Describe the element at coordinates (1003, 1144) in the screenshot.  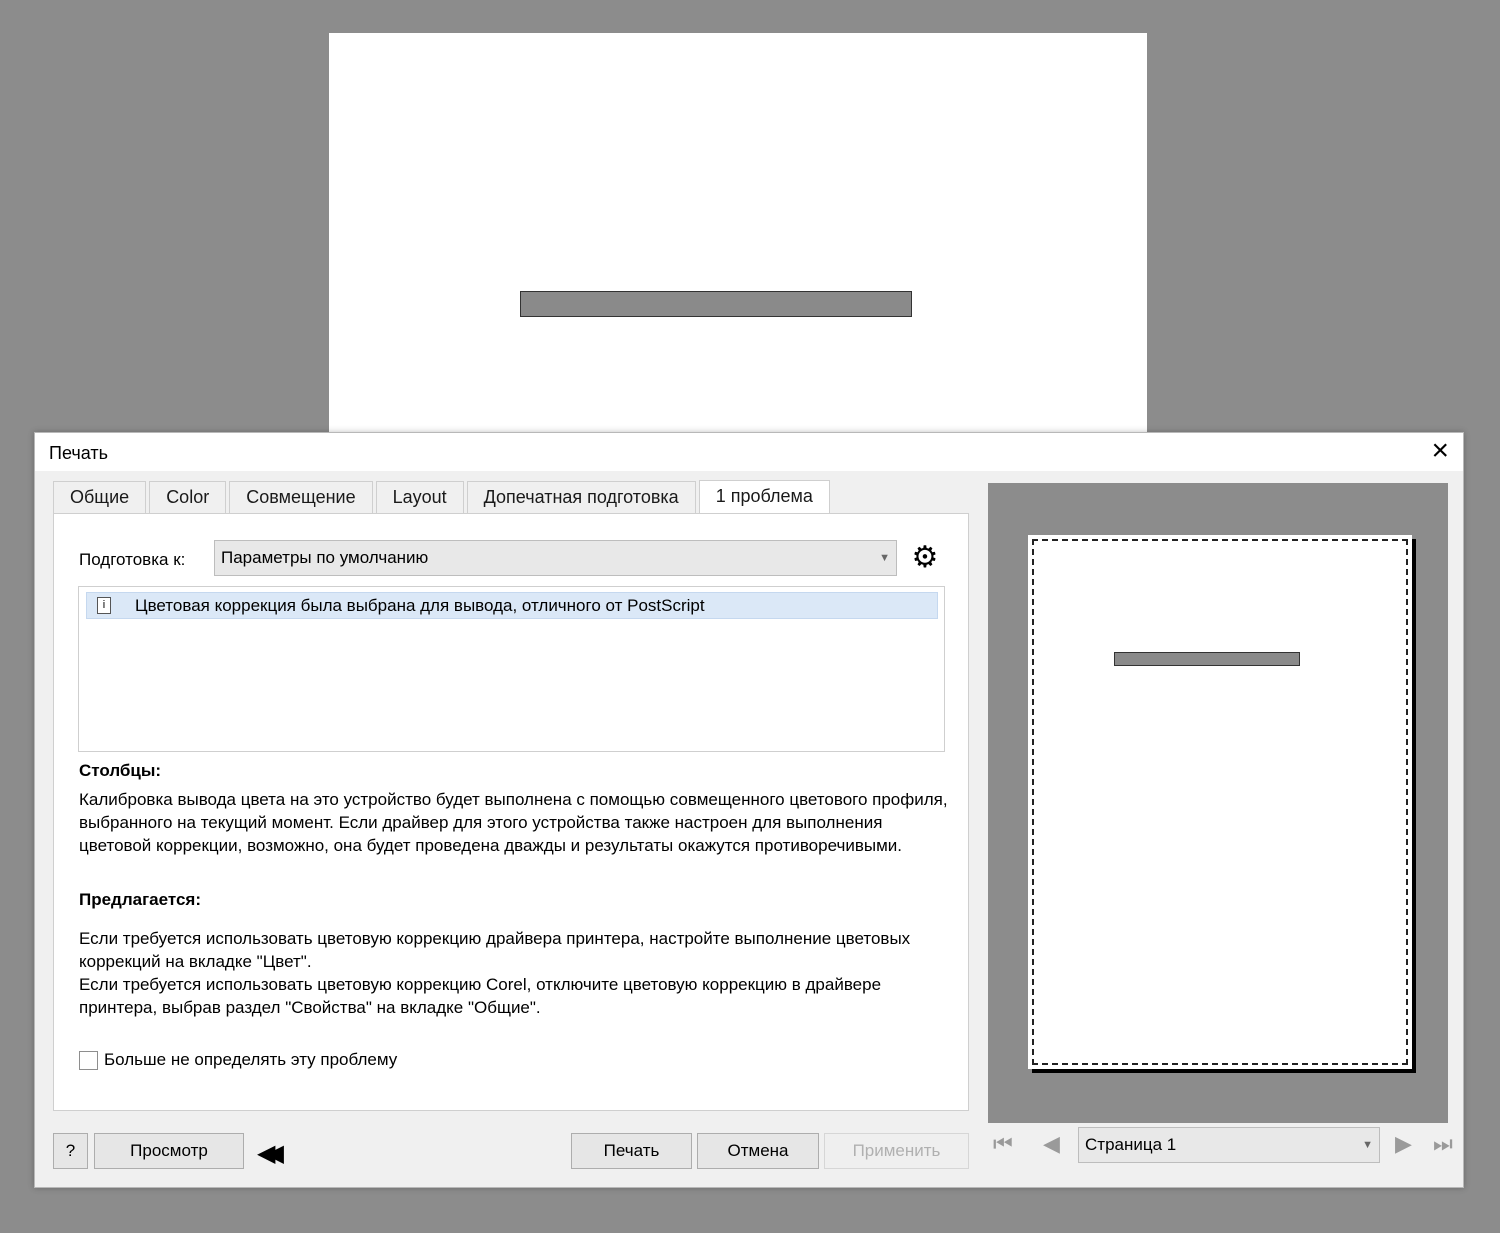
I see `first-page-icon: ⏮` at that location.